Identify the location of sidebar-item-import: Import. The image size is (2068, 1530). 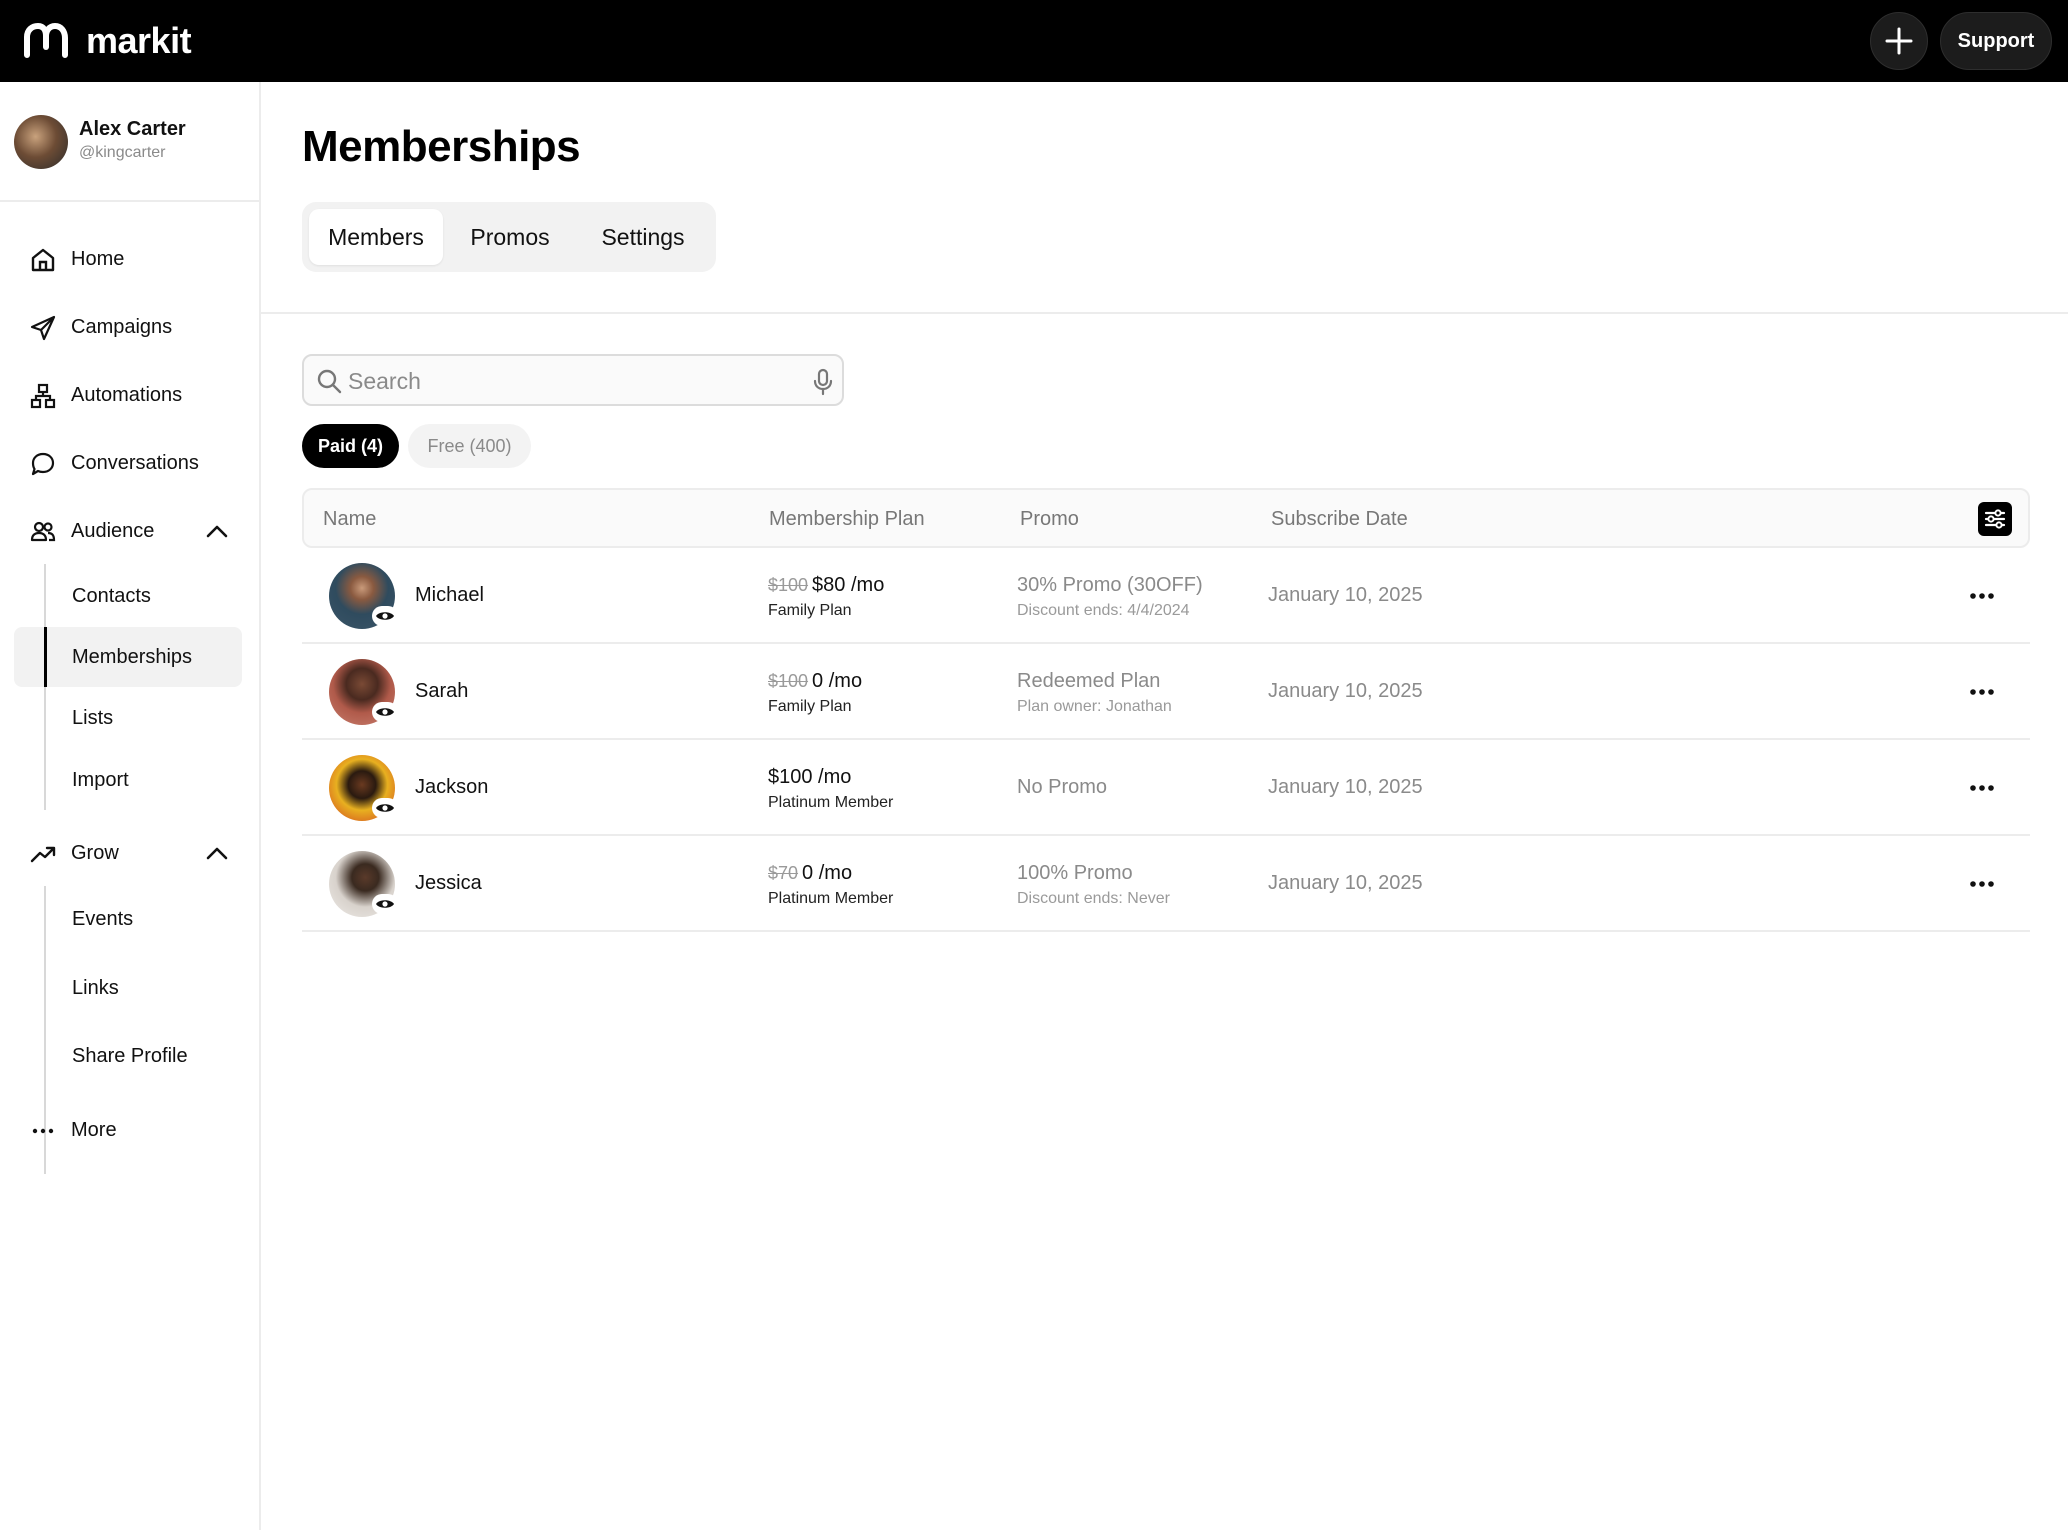
(128, 780).